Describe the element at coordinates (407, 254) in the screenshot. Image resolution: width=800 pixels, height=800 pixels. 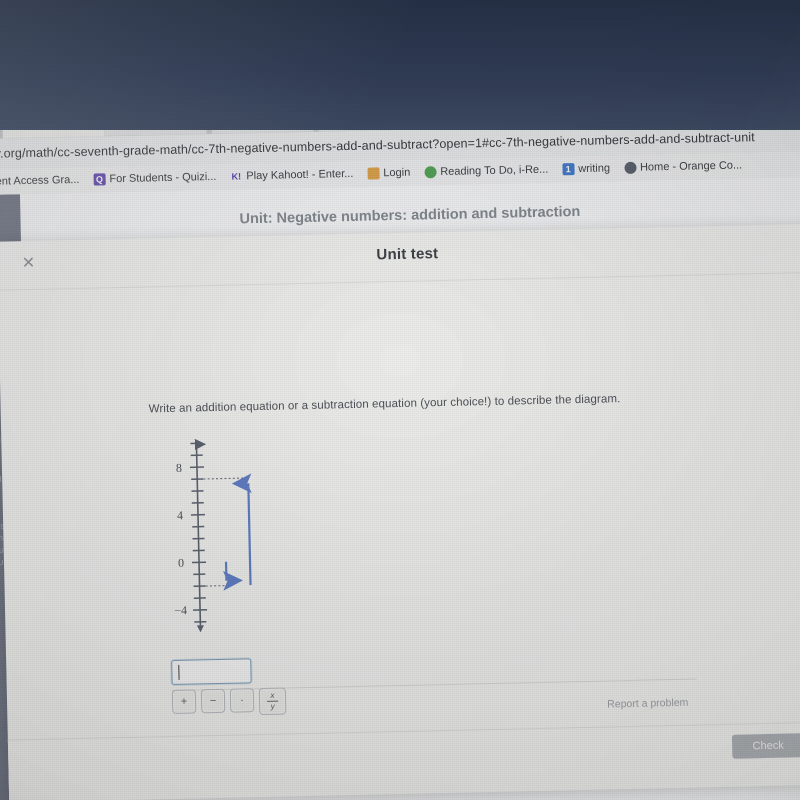
I see `modal-title: Unit test` at that location.